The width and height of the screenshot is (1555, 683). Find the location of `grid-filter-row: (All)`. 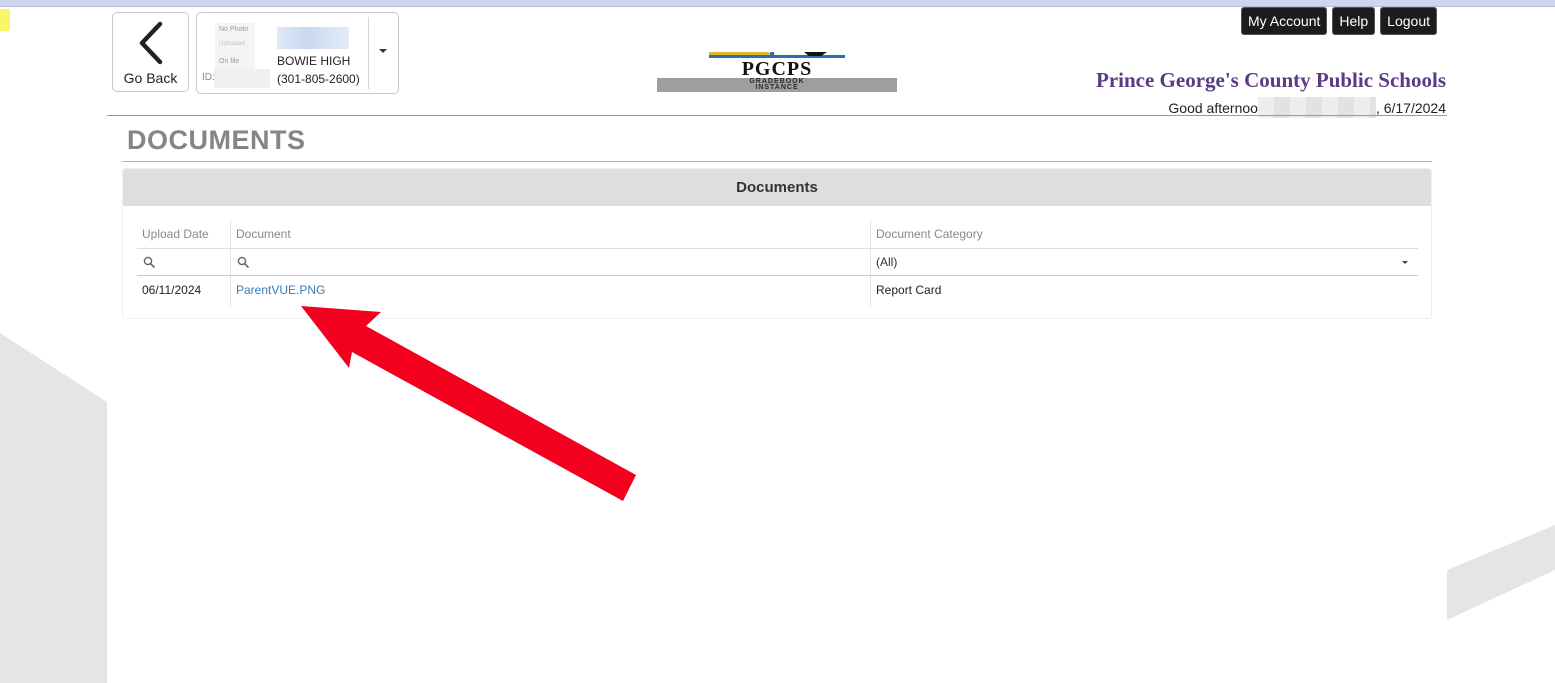

grid-filter-row: (All) is located at coordinates (777, 262).